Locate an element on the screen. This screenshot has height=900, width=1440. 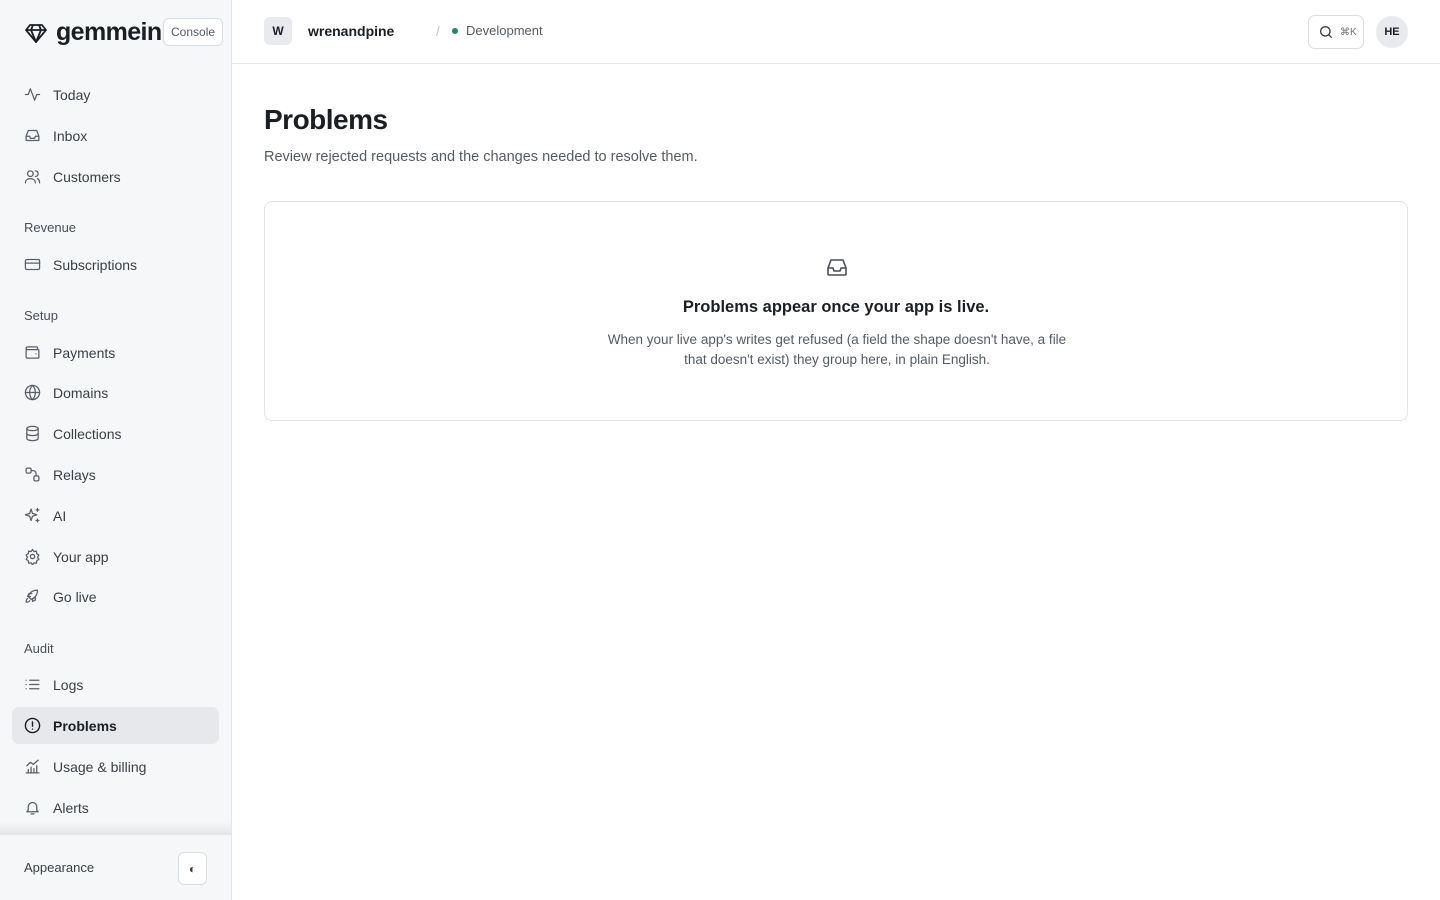
sidebar-item-subscriptions: Subscriptions is located at coordinates (115, 264).